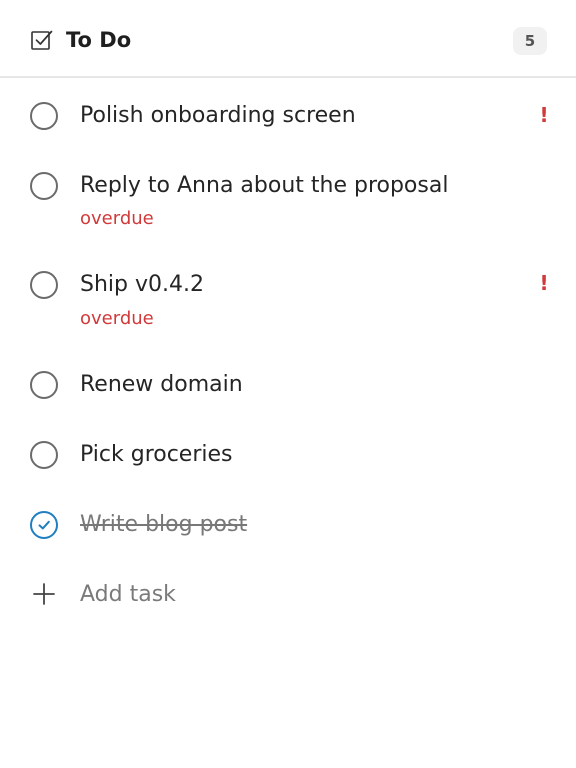  I want to click on task-item-completed: Write blog post, so click(288, 530).